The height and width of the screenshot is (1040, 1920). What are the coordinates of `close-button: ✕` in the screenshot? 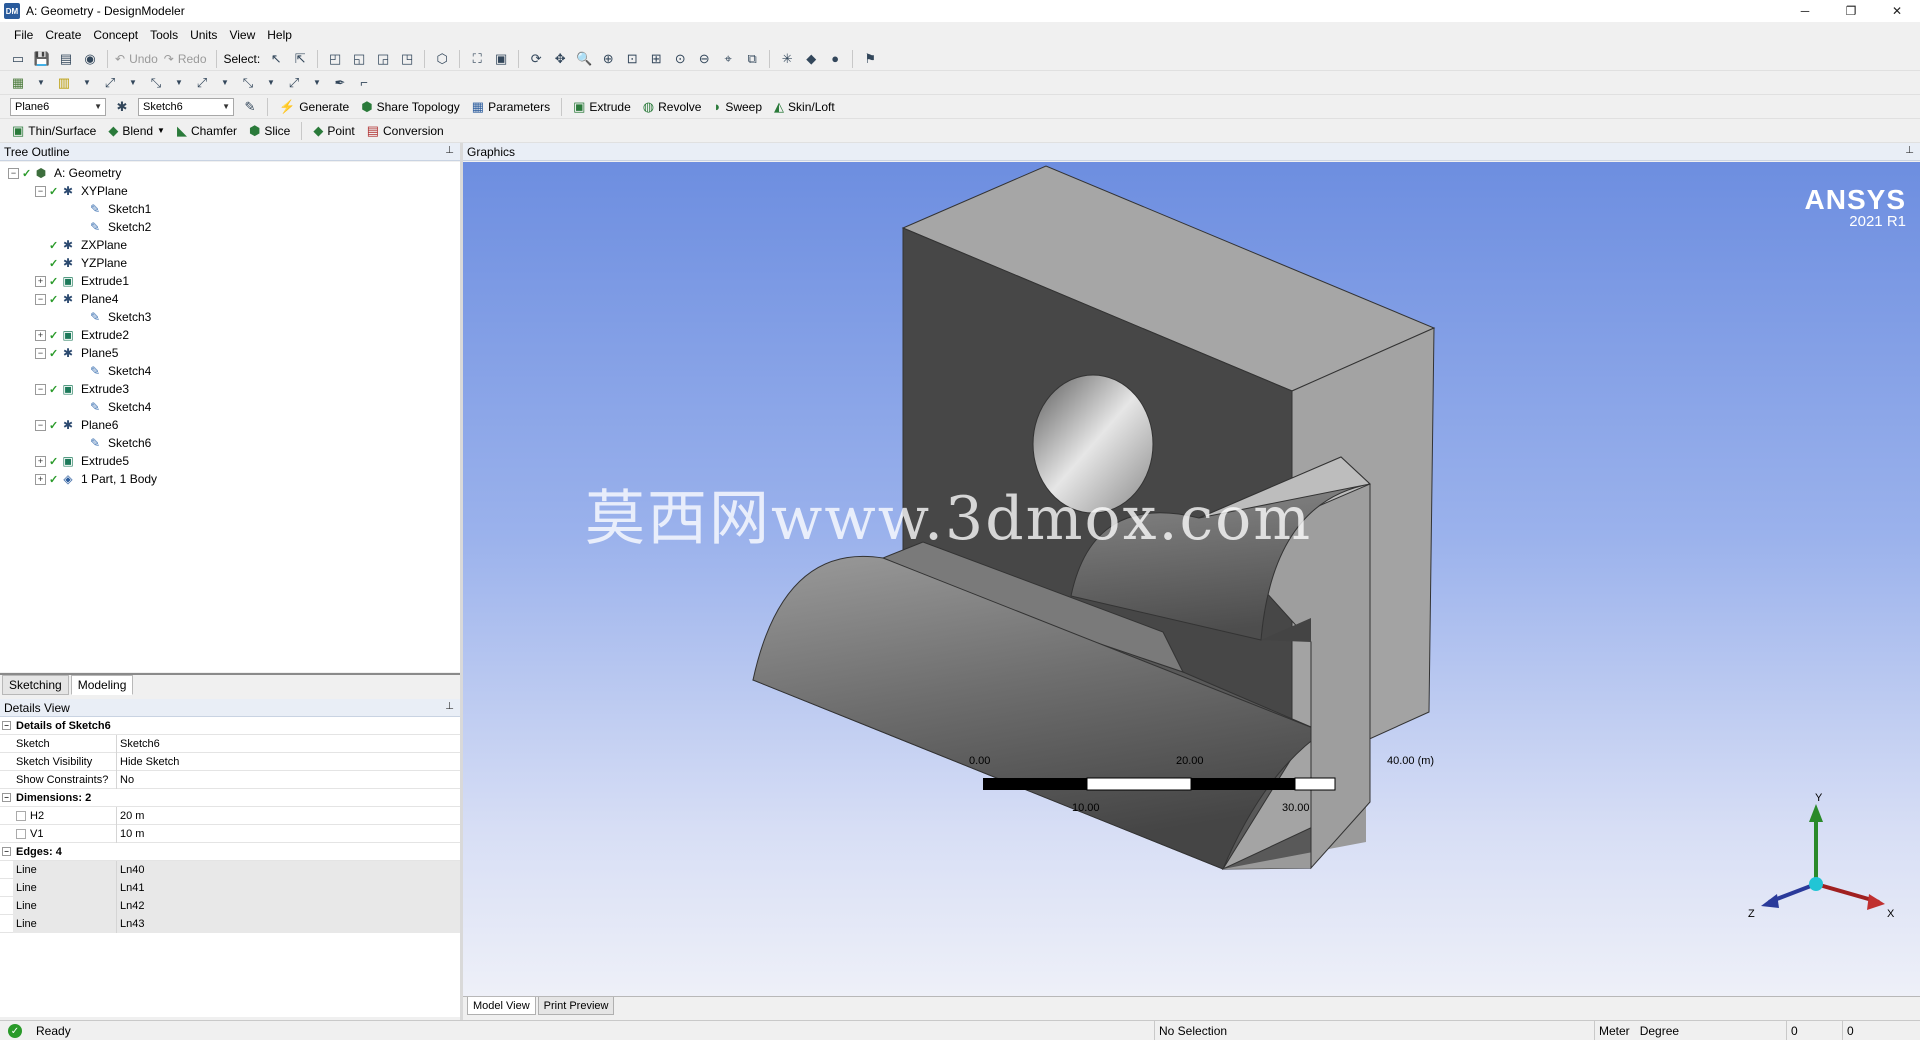 It's located at (1897, 11).